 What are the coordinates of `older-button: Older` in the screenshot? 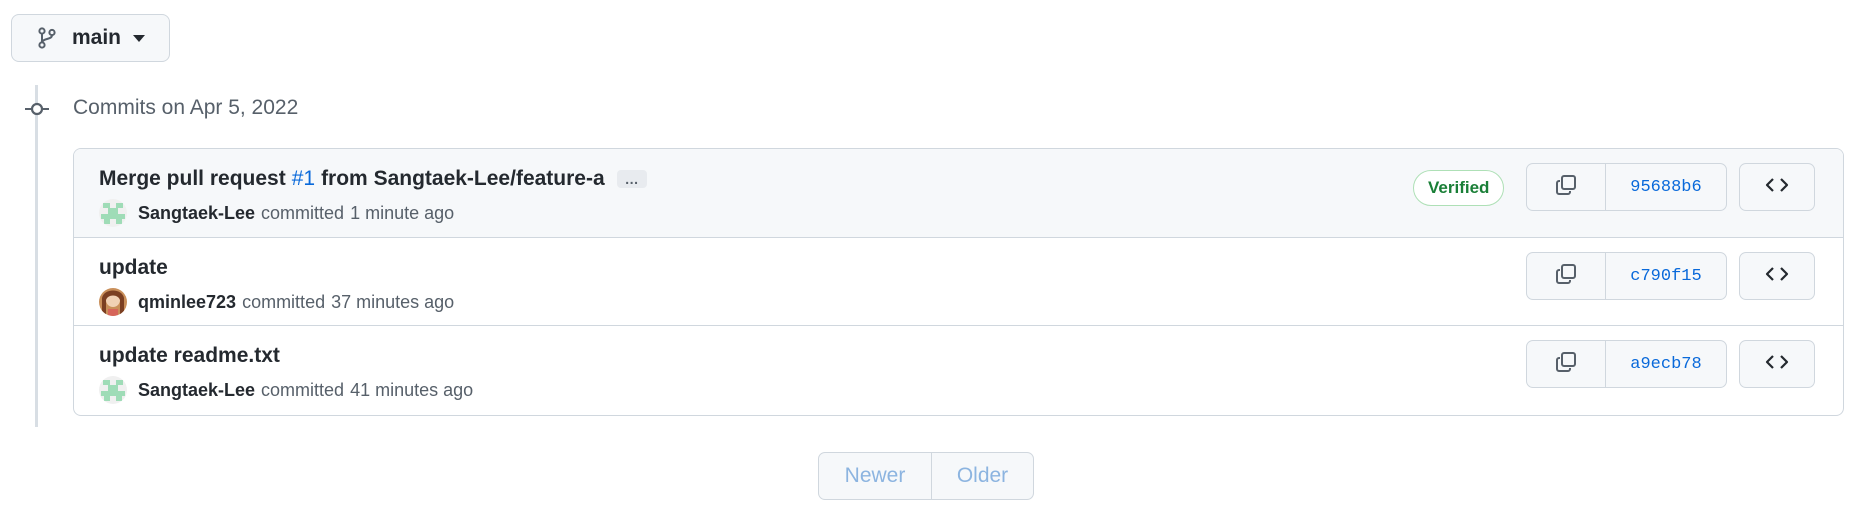 It's located at (982, 476).